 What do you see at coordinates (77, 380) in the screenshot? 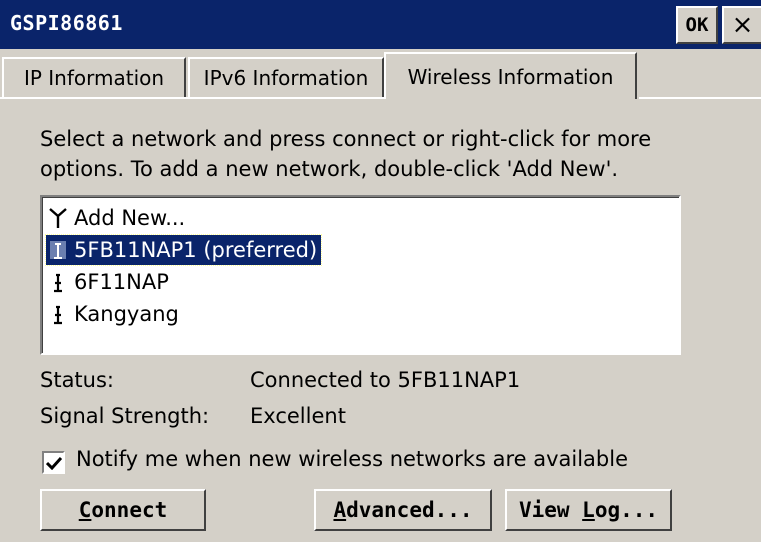
I see `status-label: Status:` at bounding box center [77, 380].